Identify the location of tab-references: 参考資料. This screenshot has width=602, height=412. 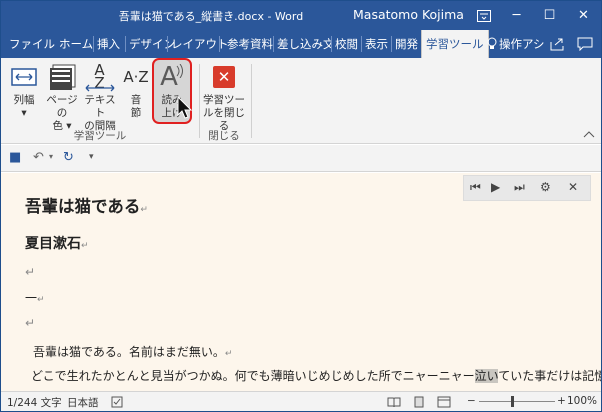
(250, 44).